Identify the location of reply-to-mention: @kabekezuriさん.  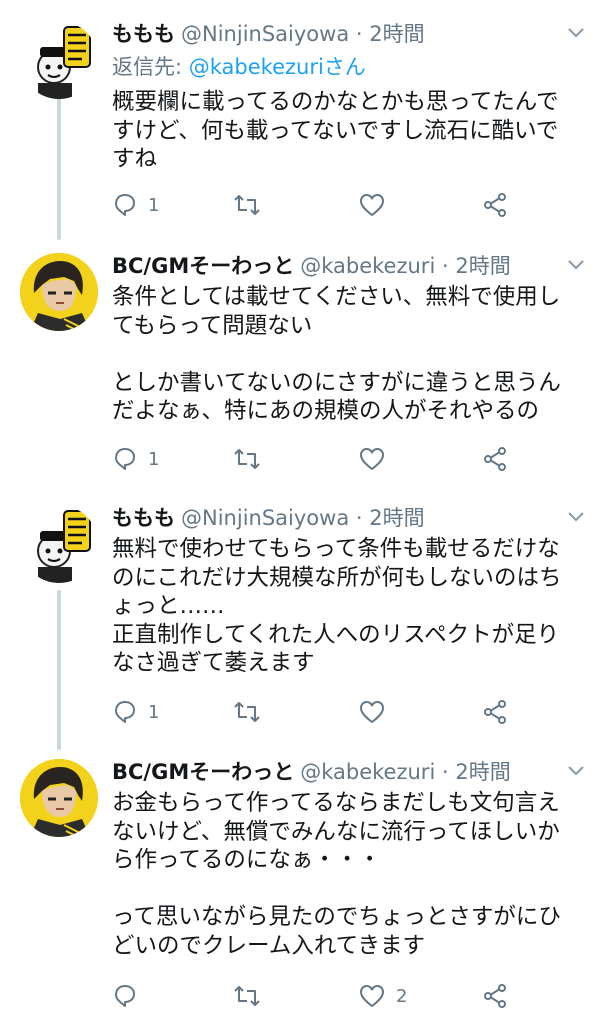
(277, 67).